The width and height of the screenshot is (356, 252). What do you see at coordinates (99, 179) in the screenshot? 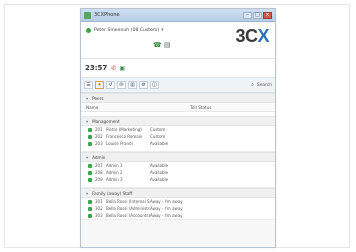
I see `contact-extension: 209` at bounding box center [99, 179].